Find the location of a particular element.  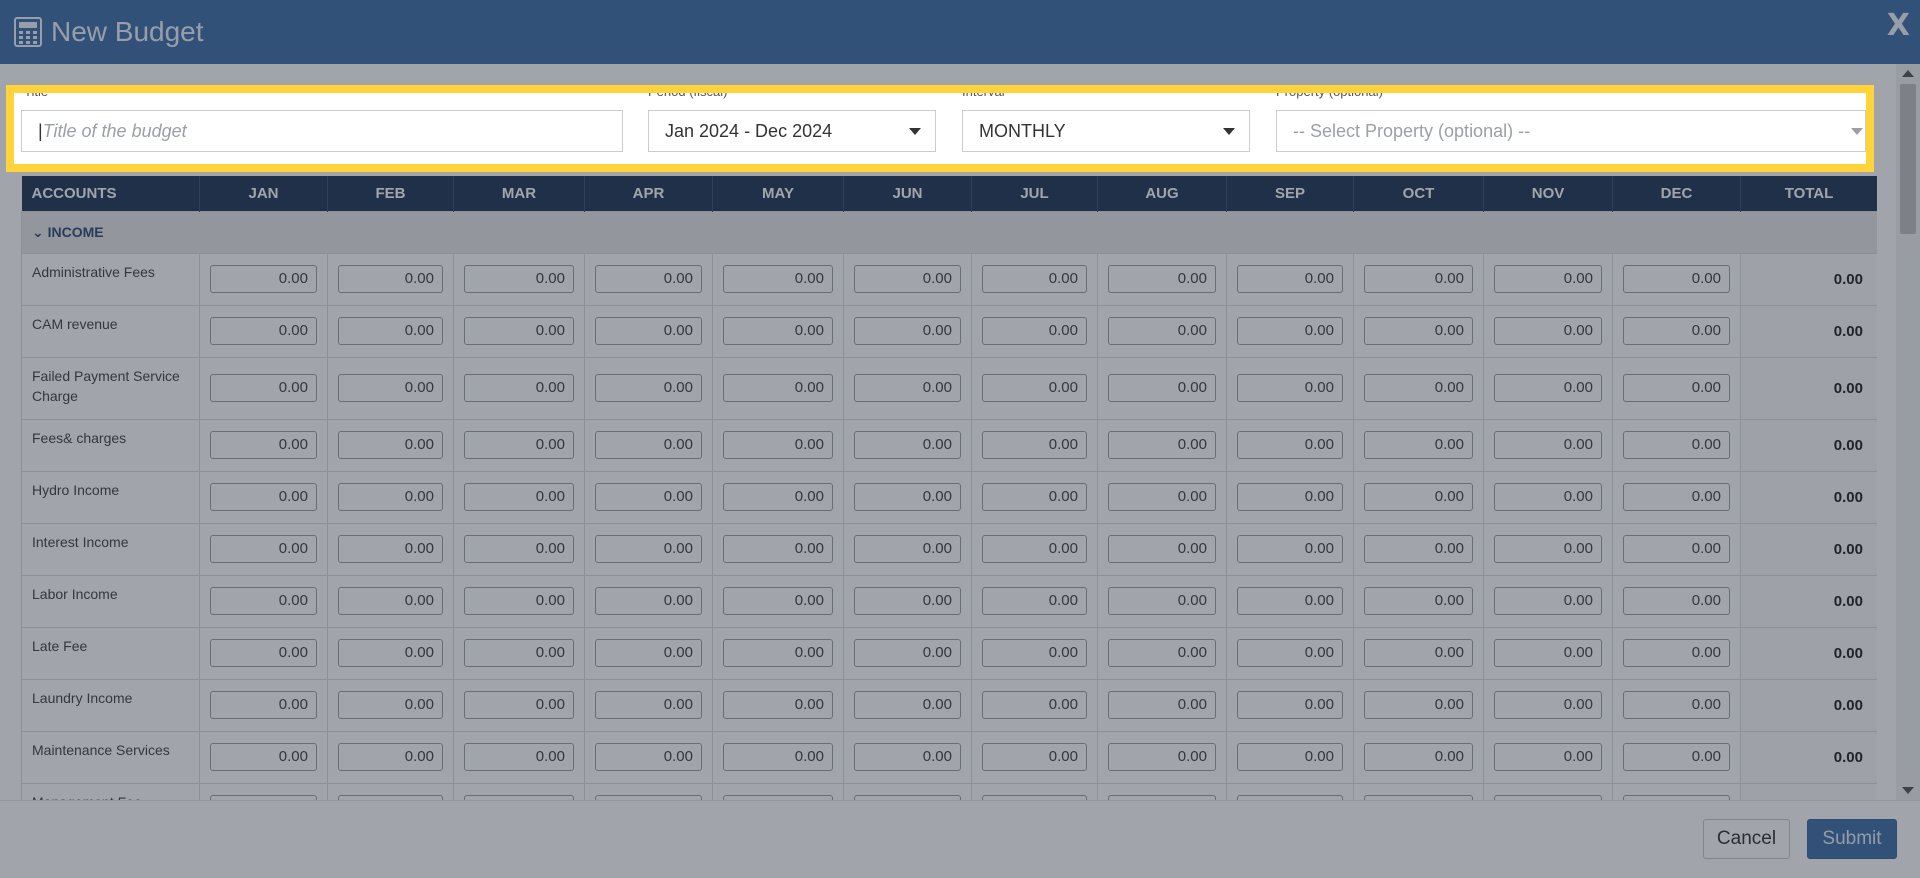

section-row-income: ⌄ INCOME is located at coordinates (949, 232).